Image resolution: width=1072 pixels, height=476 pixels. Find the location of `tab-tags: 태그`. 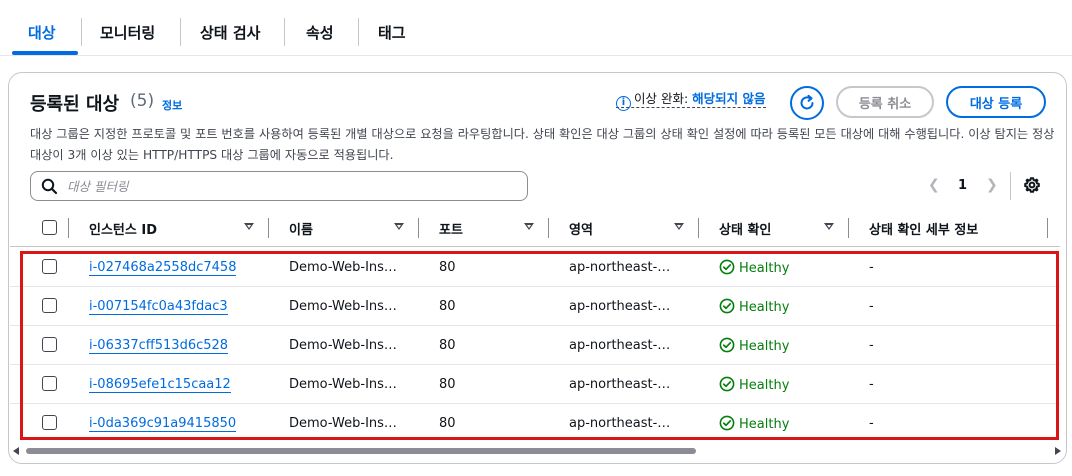

tab-tags: 태그 is located at coordinates (392, 32).